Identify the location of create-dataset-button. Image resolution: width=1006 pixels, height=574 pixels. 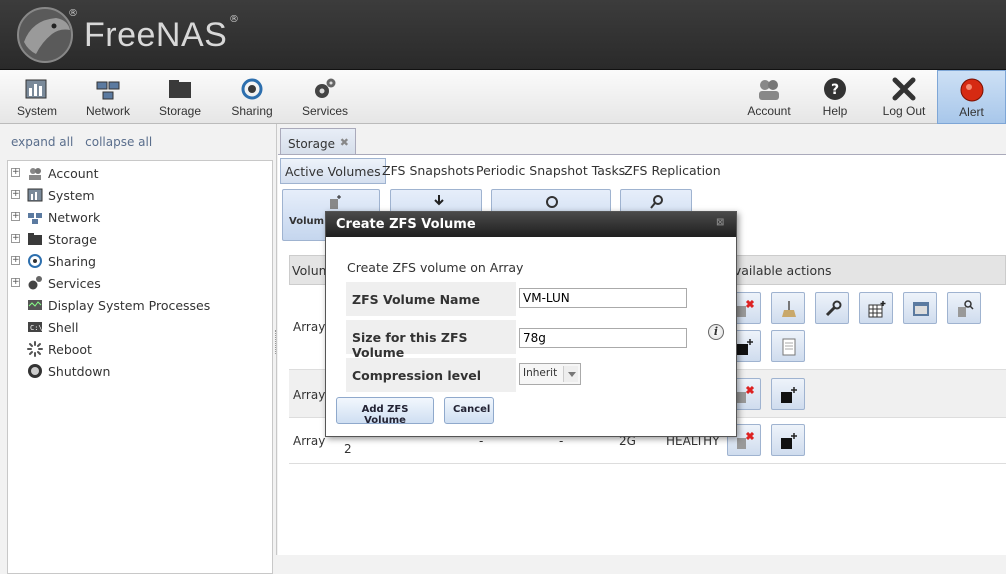
(876, 308).